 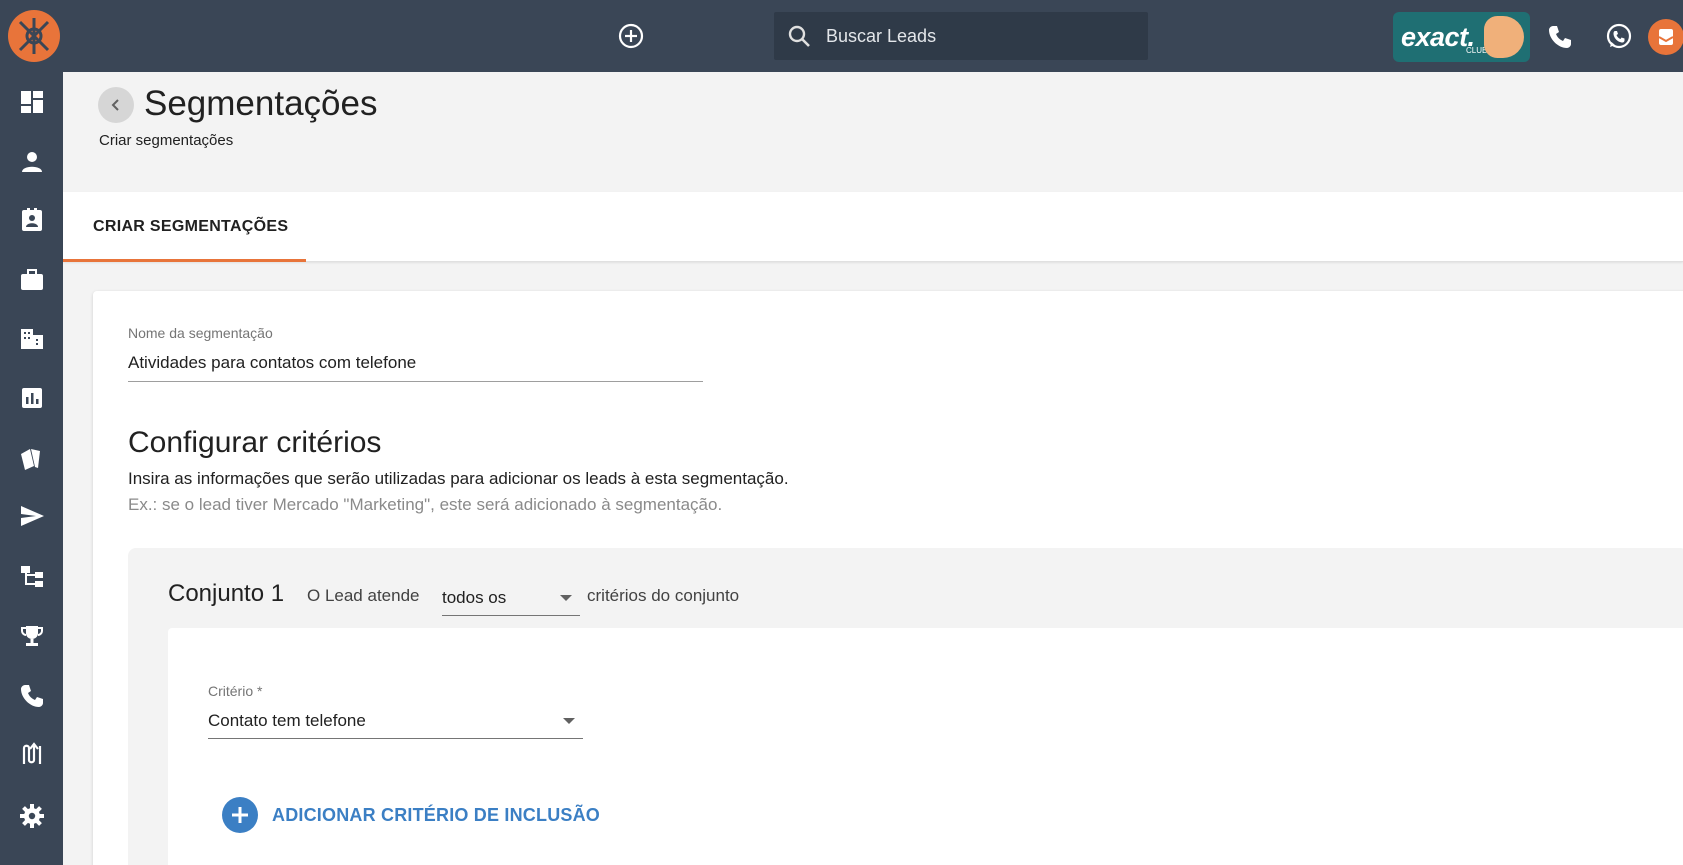 I want to click on flow-icon, so click(x=32, y=753).